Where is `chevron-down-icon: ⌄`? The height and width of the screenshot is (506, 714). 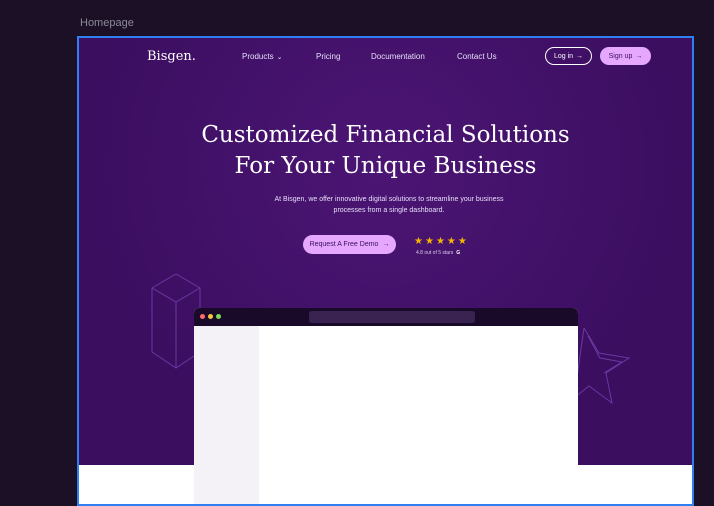
chevron-down-icon: ⌄ is located at coordinates (279, 57).